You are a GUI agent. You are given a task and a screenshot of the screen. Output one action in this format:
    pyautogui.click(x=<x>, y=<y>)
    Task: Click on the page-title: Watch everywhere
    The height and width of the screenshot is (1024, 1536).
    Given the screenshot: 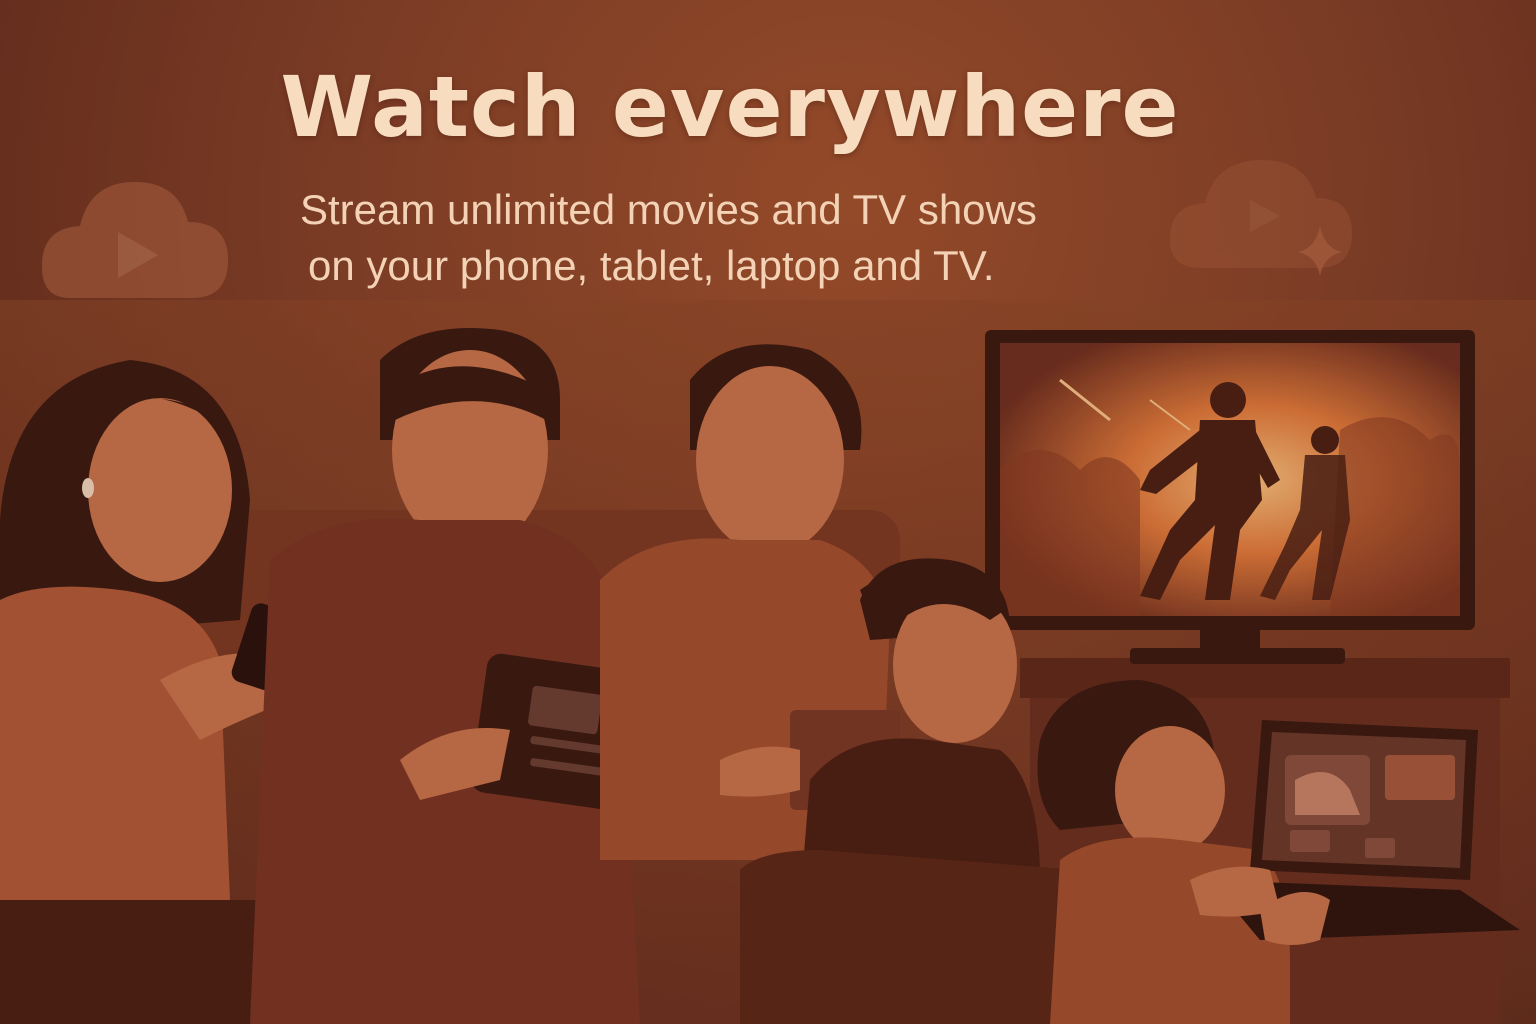 What is the action you would take?
    pyautogui.click(x=730, y=107)
    